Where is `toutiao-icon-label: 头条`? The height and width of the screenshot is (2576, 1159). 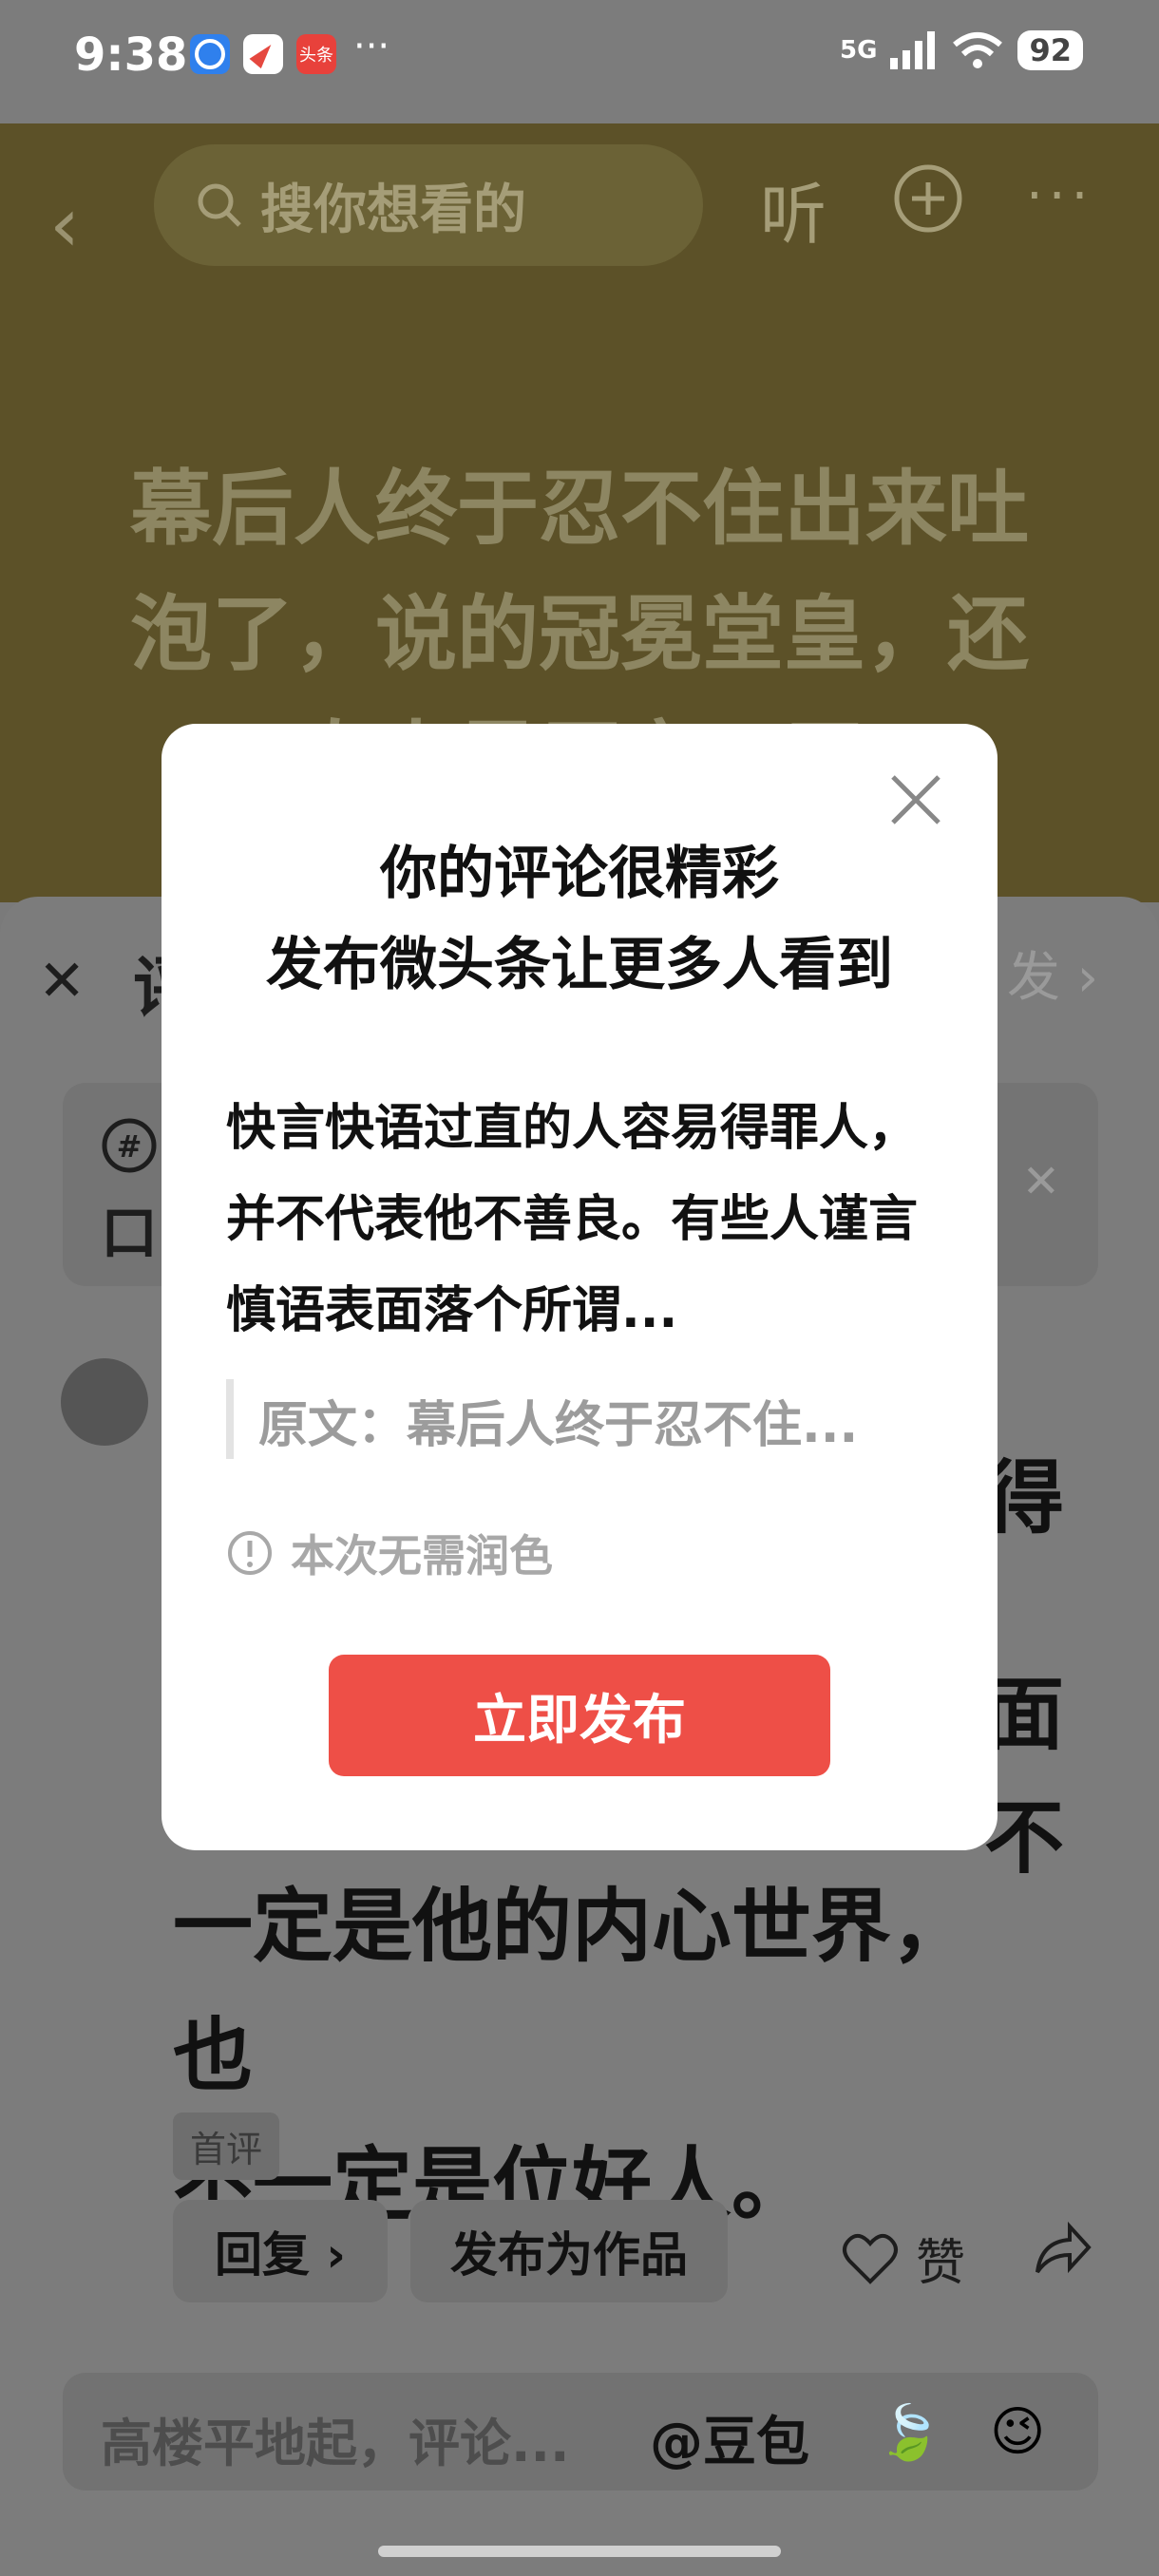 toutiao-icon-label: 头条 is located at coordinates (316, 56).